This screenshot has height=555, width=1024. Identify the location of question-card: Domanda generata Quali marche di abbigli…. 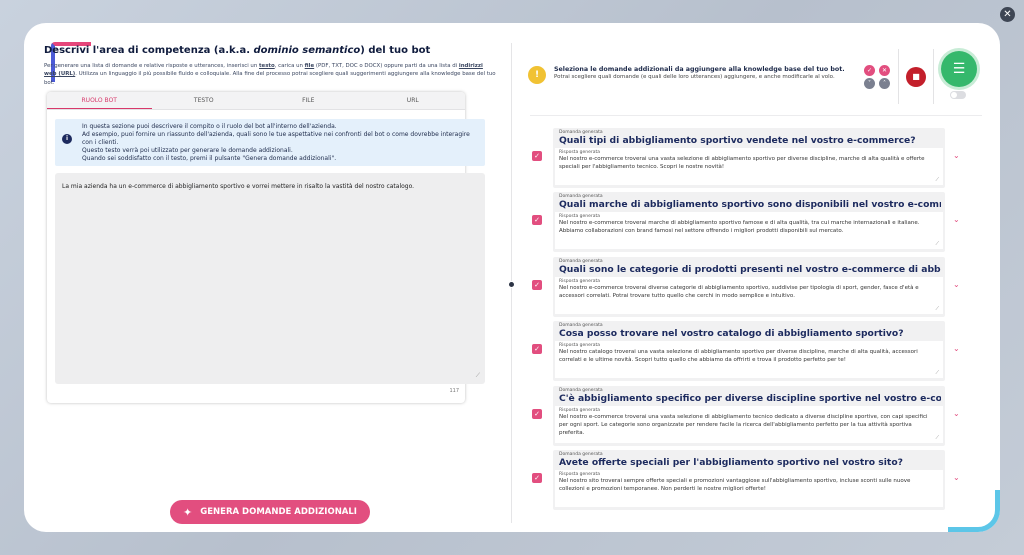
(749, 222).